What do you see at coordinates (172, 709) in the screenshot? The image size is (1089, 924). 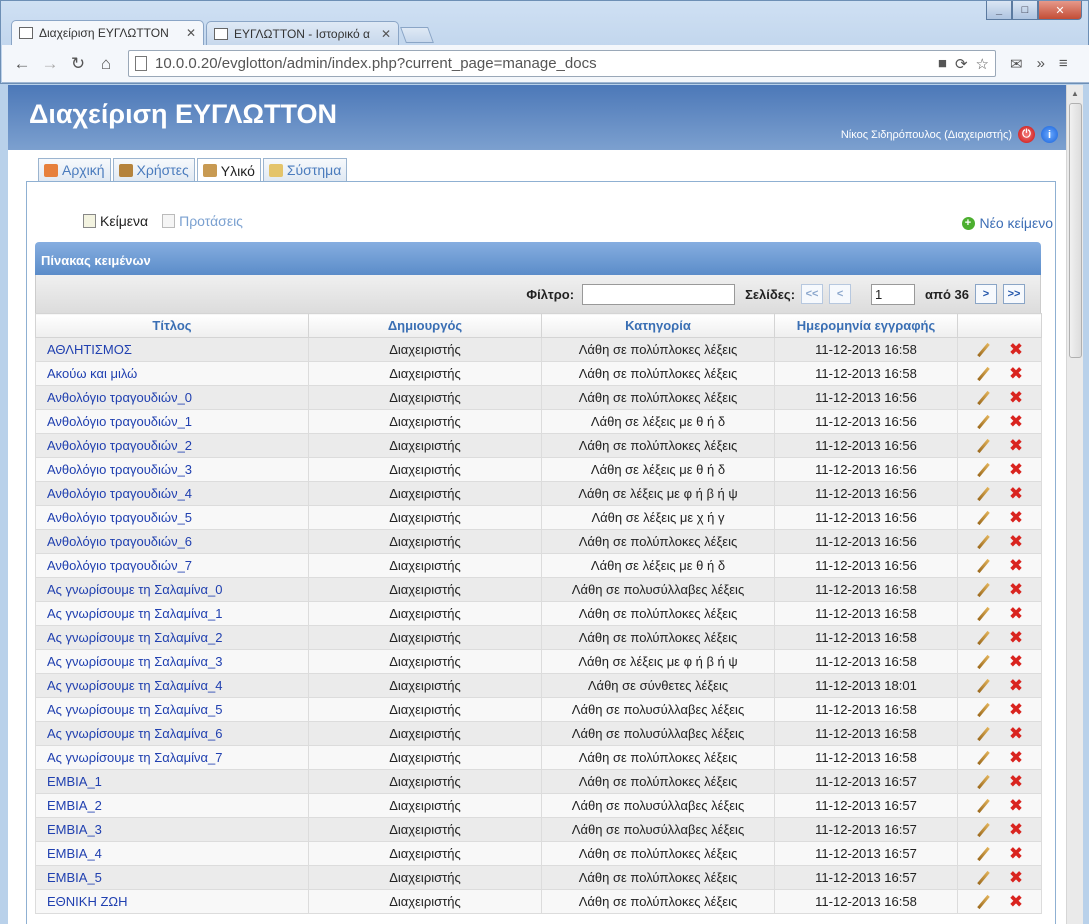 I see `doc-title-link: Ας γνωρίσουμε τη Σαλαμίνα_5` at bounding box center [172, 709].